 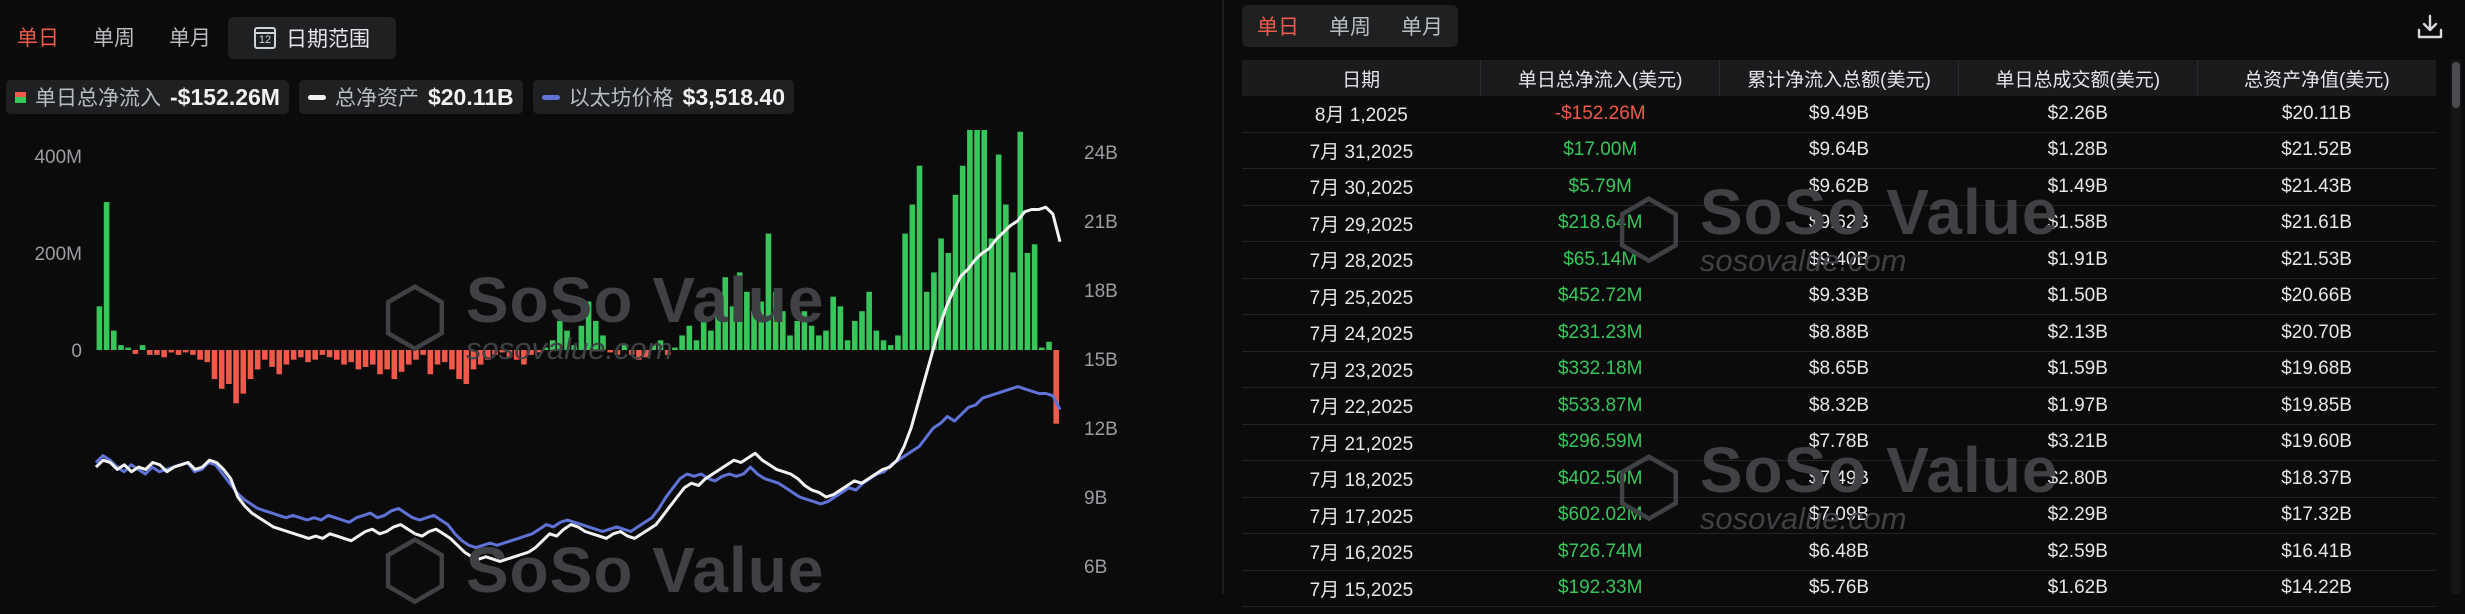 What do you see at coordinates (663, 97) in the screenshot?
I see `legend-eth-price: 以太坊价格 $3,518.40` at bounding box center [663, 97].